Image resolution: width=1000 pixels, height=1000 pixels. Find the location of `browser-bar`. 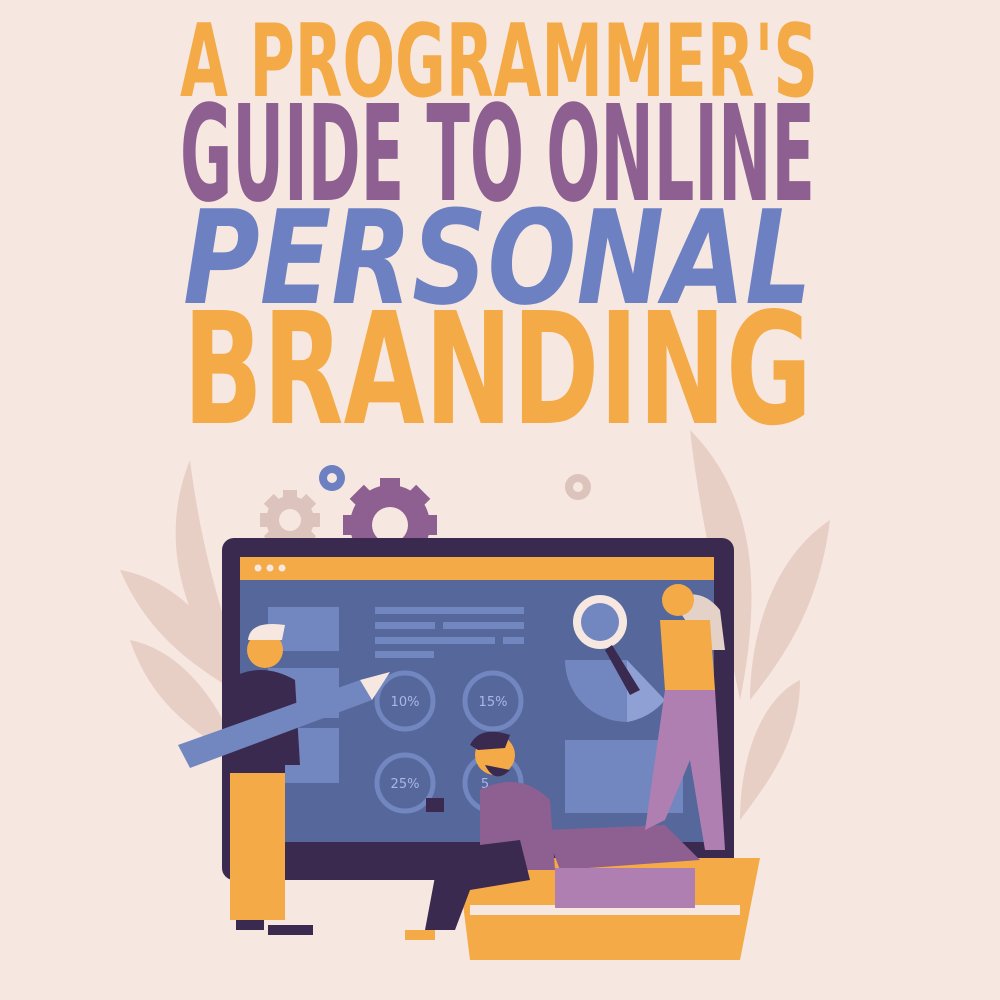

browser-bar is located at coordinates (477, 568).